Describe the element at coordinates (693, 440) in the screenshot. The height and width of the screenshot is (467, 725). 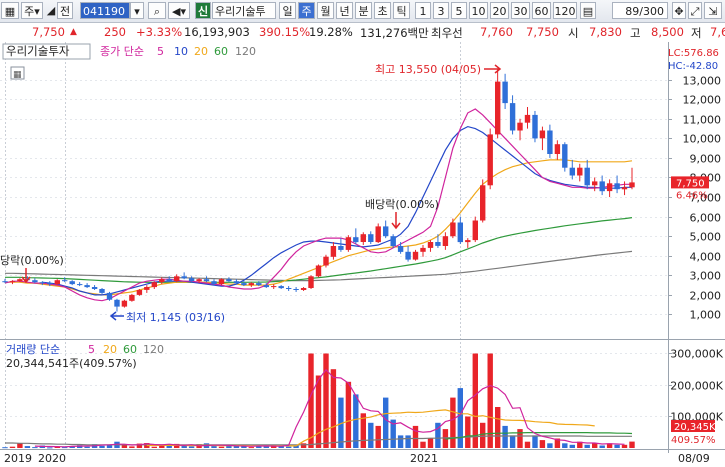
I see `volume-pct-tag: 409.57%` at that location.